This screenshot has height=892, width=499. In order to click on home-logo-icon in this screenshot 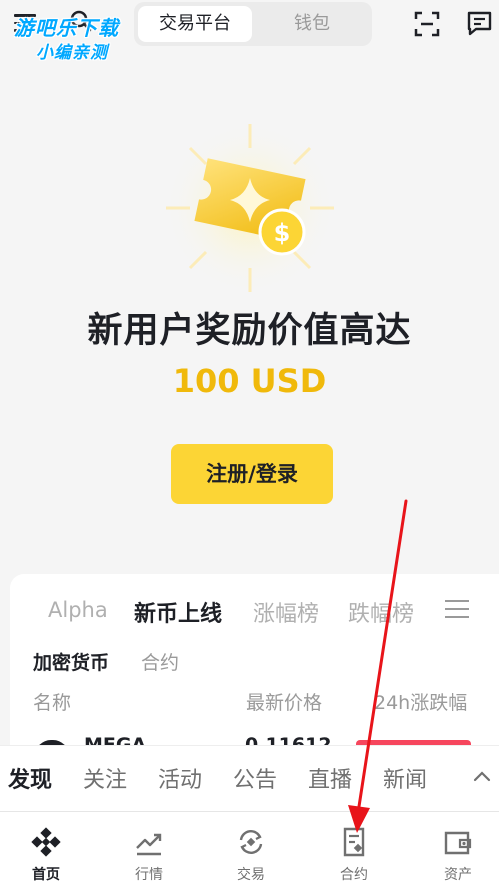, I will do `click(46, 842)`.